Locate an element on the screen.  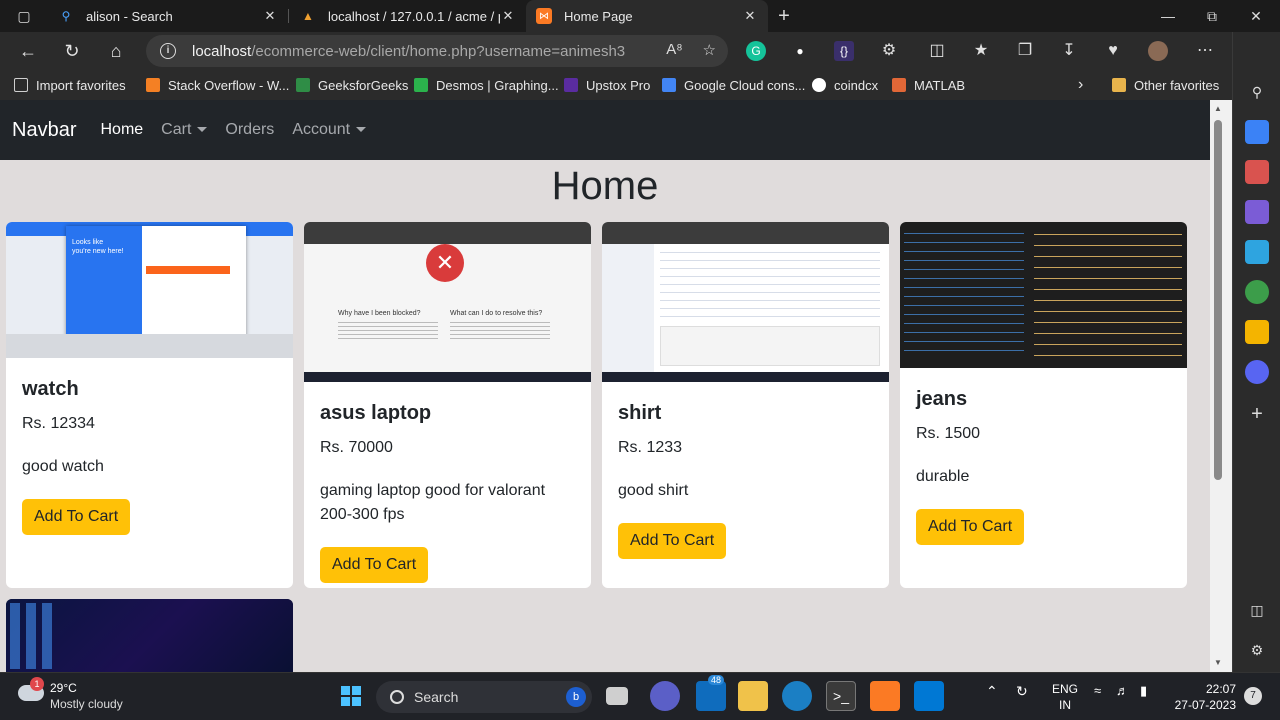
nav-account: Account is located at coordinates (329, 130).